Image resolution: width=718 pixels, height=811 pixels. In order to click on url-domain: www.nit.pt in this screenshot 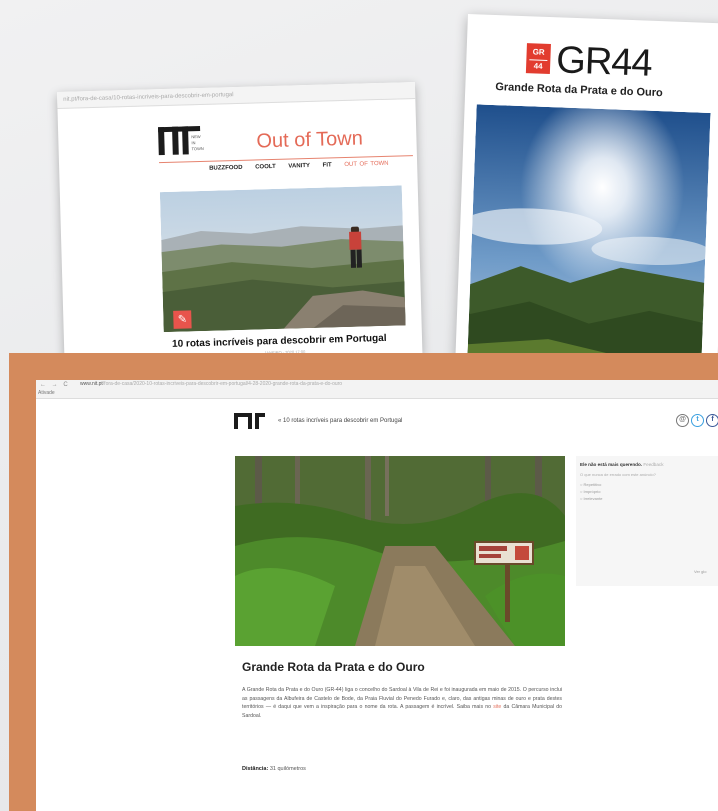, I will do `click(91, 384)`.